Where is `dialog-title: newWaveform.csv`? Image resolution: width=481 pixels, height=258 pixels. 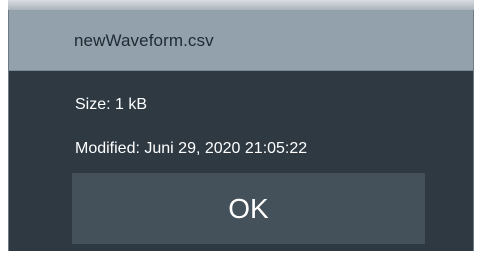 dialog-title: newWaveform.csv is located at coordinates (144, 40).